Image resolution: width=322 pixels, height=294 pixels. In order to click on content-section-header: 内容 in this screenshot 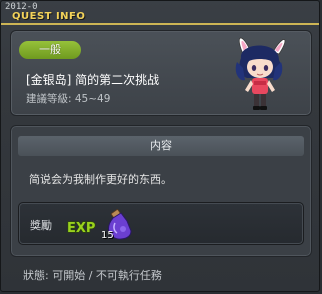, I will do `click(161, 146)`.